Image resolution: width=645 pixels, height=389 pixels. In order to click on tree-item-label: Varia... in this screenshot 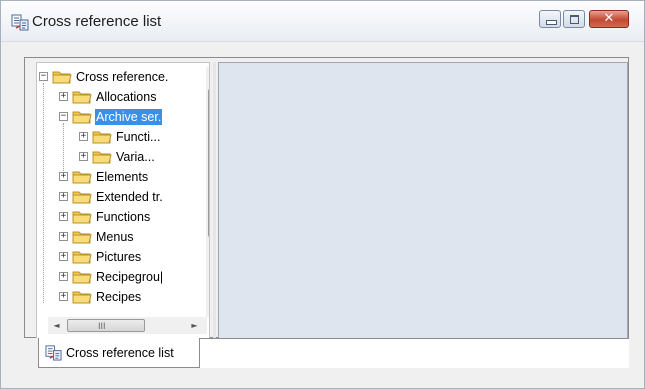, I will do `click(135, 157)`.